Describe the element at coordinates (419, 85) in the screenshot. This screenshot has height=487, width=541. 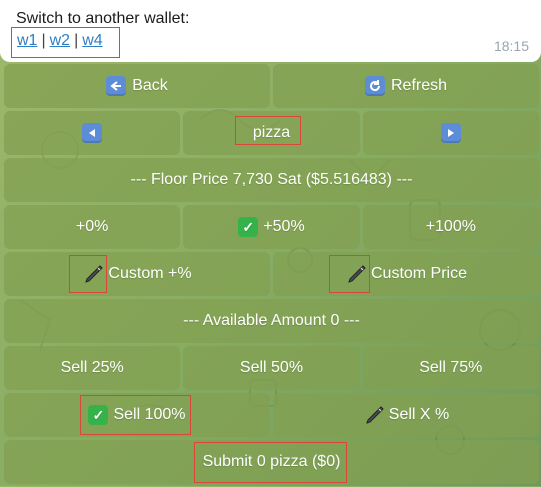
I see `refresh-label: Refresh` at that location.